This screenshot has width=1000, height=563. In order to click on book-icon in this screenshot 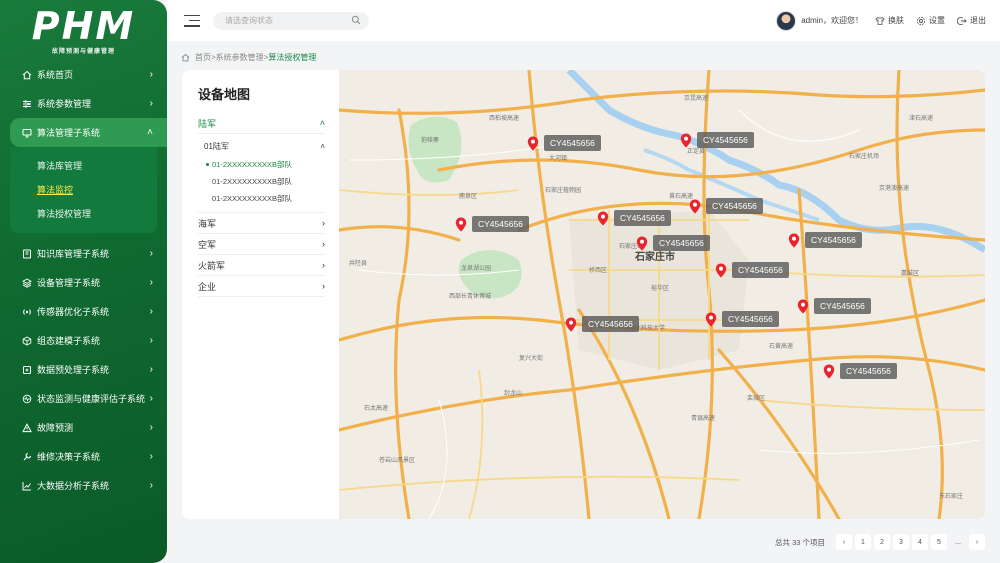, I will do `click(27, 254)`.